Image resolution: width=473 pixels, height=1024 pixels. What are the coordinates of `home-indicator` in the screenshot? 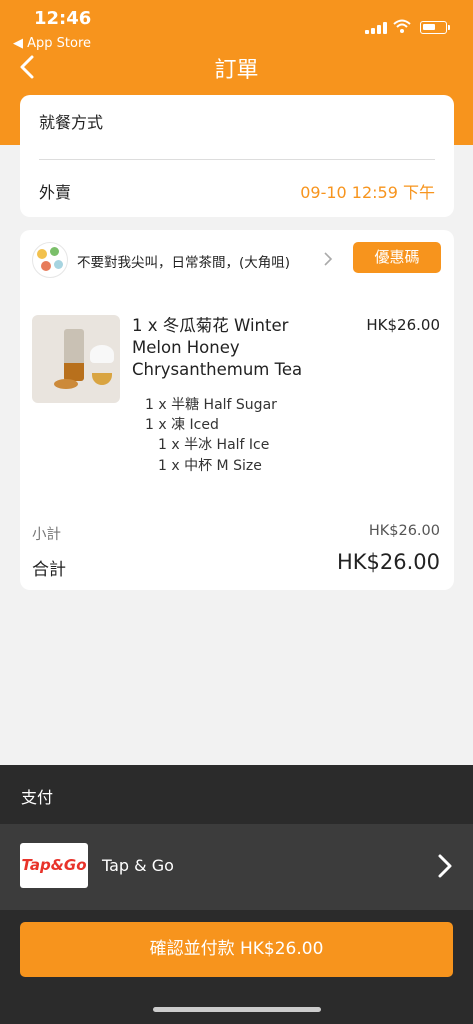 It's located at (237, 1009).